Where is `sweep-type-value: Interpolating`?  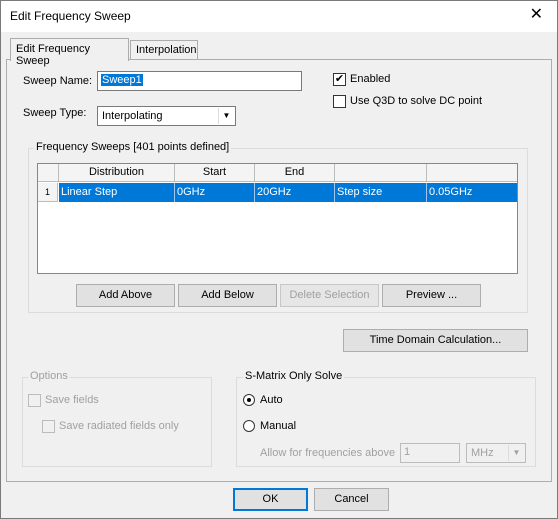 sweep-type-value: Interpolating is located at coordinates (132, 116).